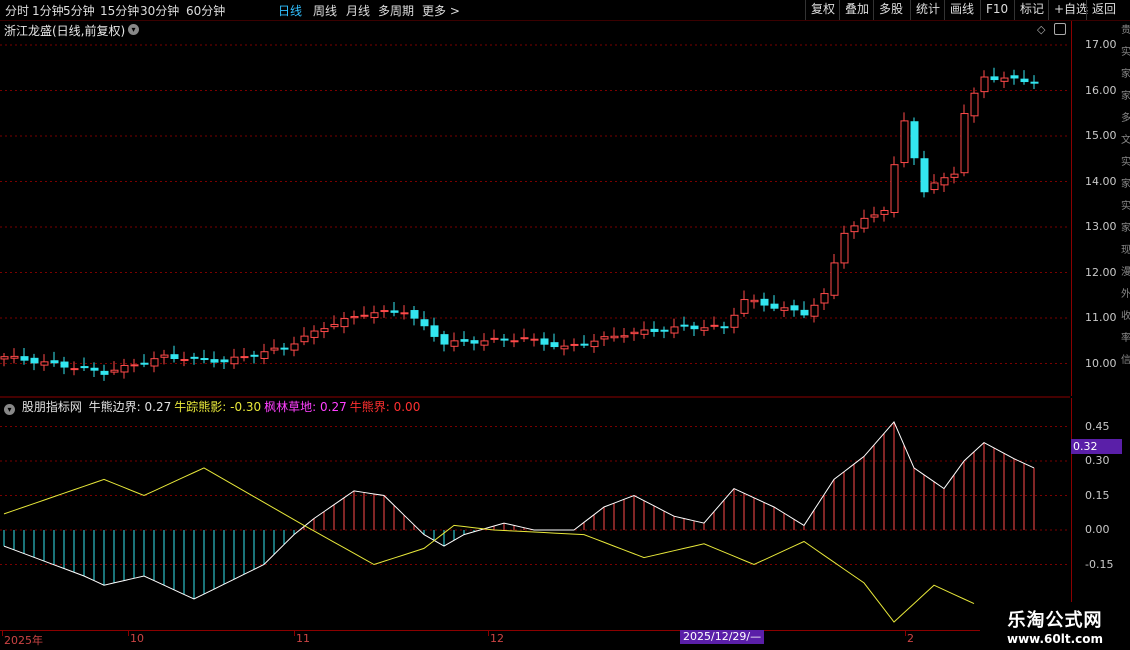 The height and width of the screenshot is (650, 1130). What do you see at coordinates (1103, 10) in the screenshot?
I see `toolbar-button-8: 返回` at bounding box center [1103, 10].